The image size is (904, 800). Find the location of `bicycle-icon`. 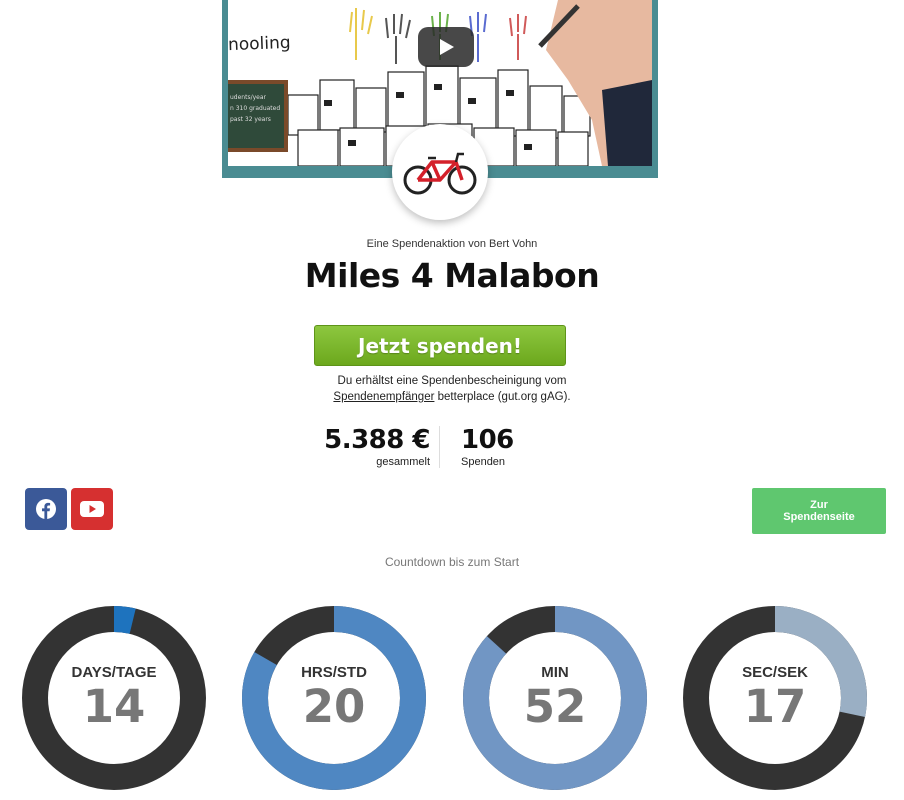

bicycle-icon is located at coordinates (440, 173).